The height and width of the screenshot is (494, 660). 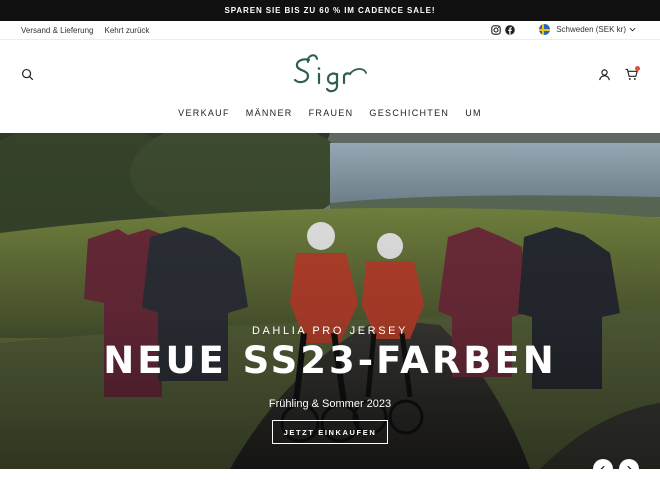 I want to click on user-icon, so click(x=604, y=74).